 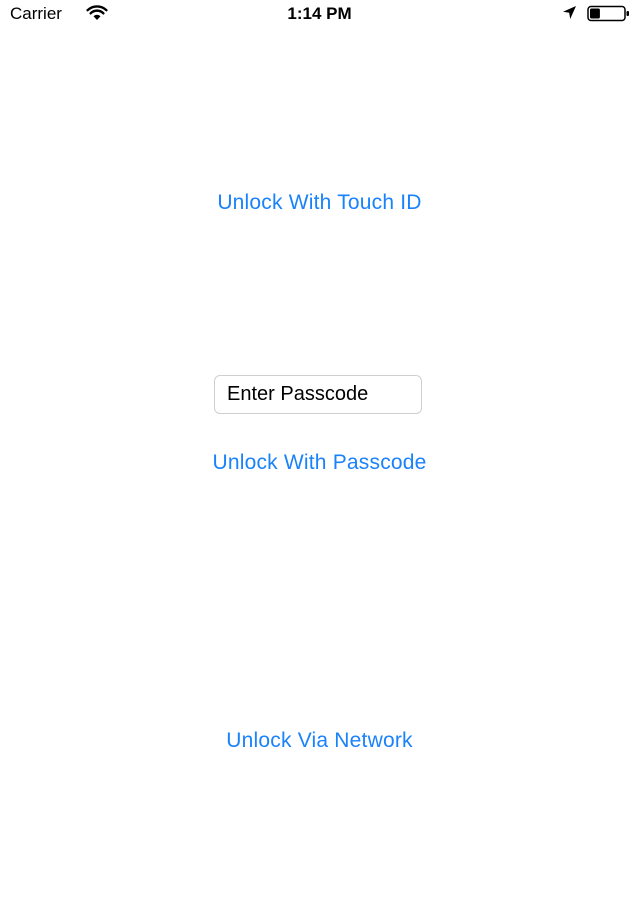 I want to click on unlock-passcode-label: Unlock With Passcode, so click(x=319, y=462).